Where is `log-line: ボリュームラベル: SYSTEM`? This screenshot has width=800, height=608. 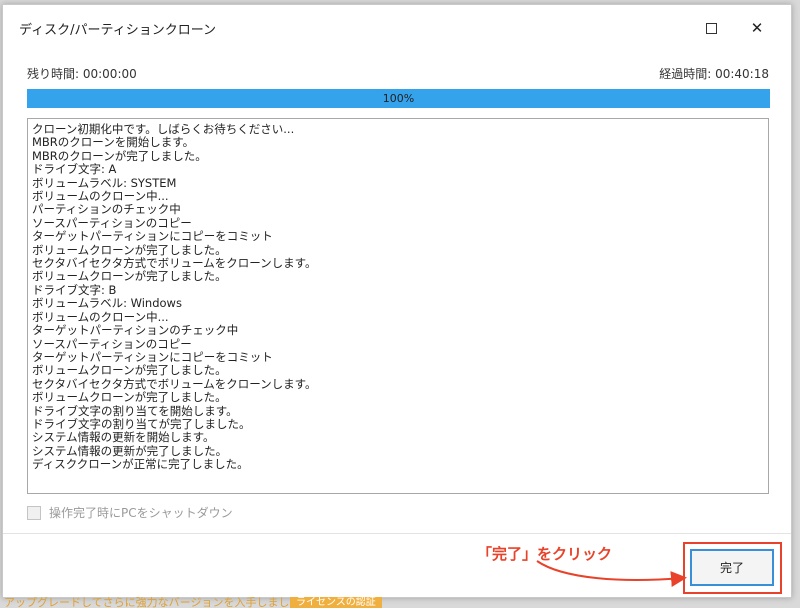
log-line: ボリュームラベル: SYSTEM is located at coordinates (104, 182).